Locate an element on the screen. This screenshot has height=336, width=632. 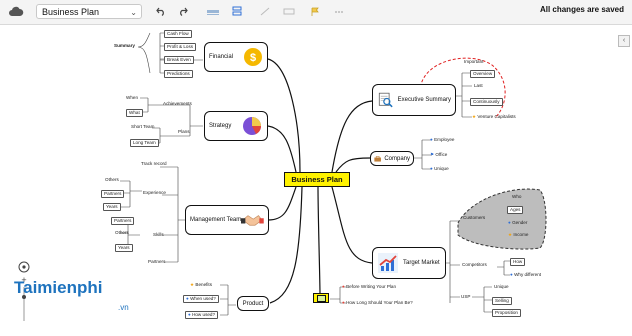
executive-venture-label: Venture Capitalists is located at coordinates (496, 116).